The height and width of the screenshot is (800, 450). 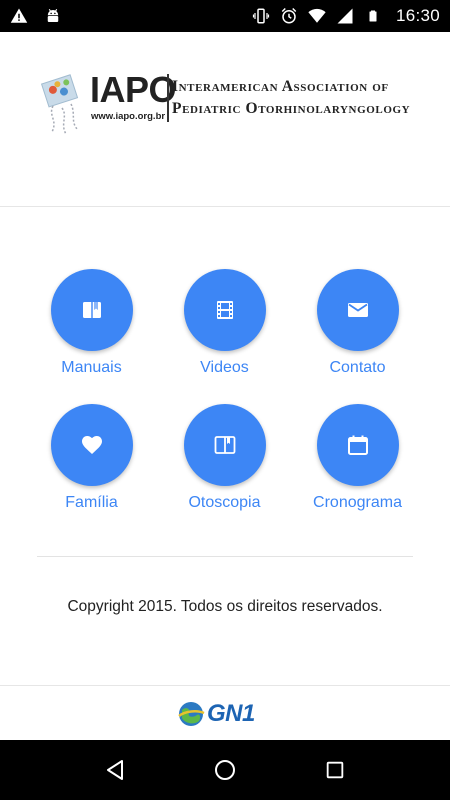 I want to click on film-icon, so click(x=224, y=310).